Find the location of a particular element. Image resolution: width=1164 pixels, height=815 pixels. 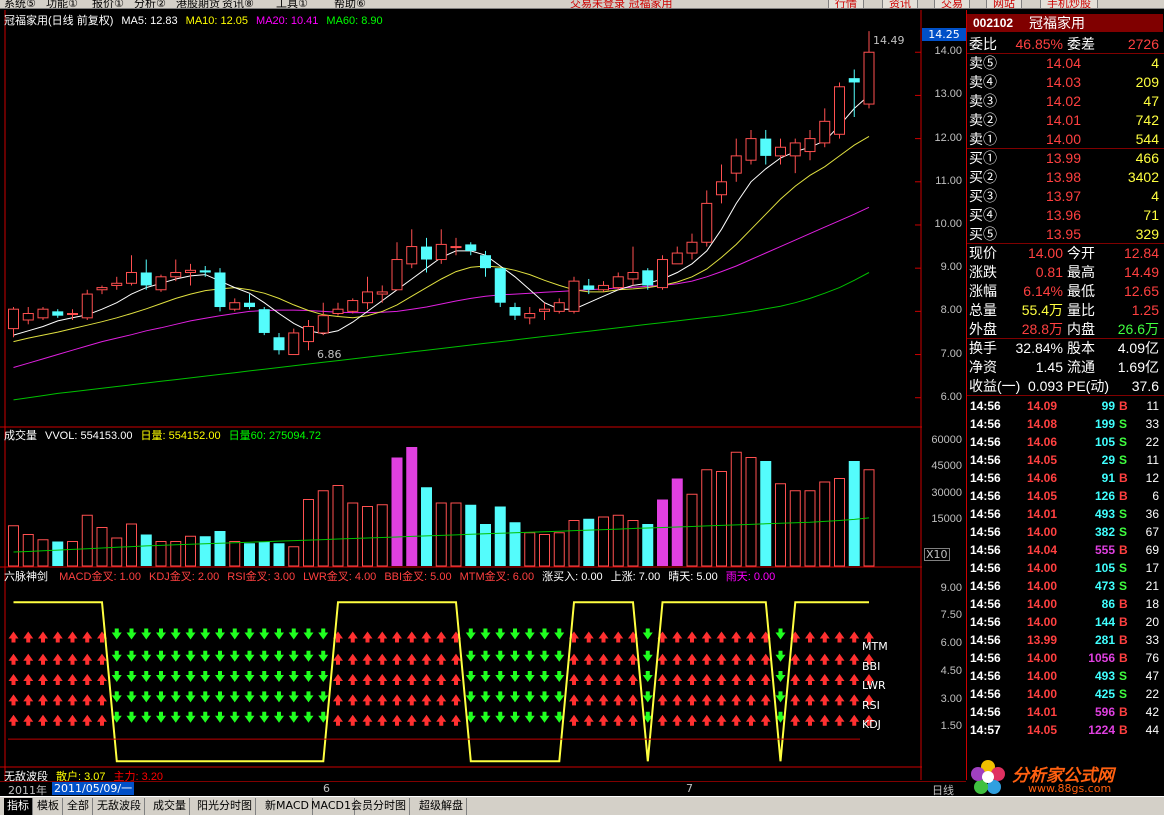

menu-4: 港股期货 is located at coordinates (198, 4).